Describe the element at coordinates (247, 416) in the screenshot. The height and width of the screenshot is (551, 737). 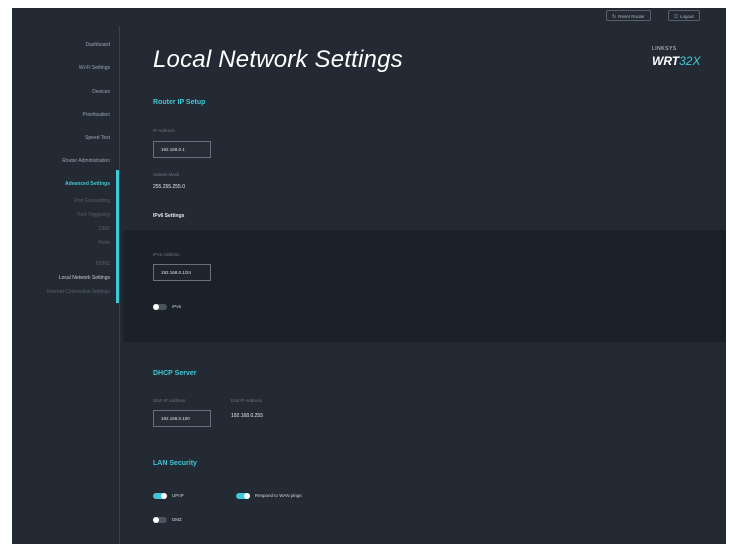
I see `dhcp-end-ip-value: 192.168.0.255` at that location.